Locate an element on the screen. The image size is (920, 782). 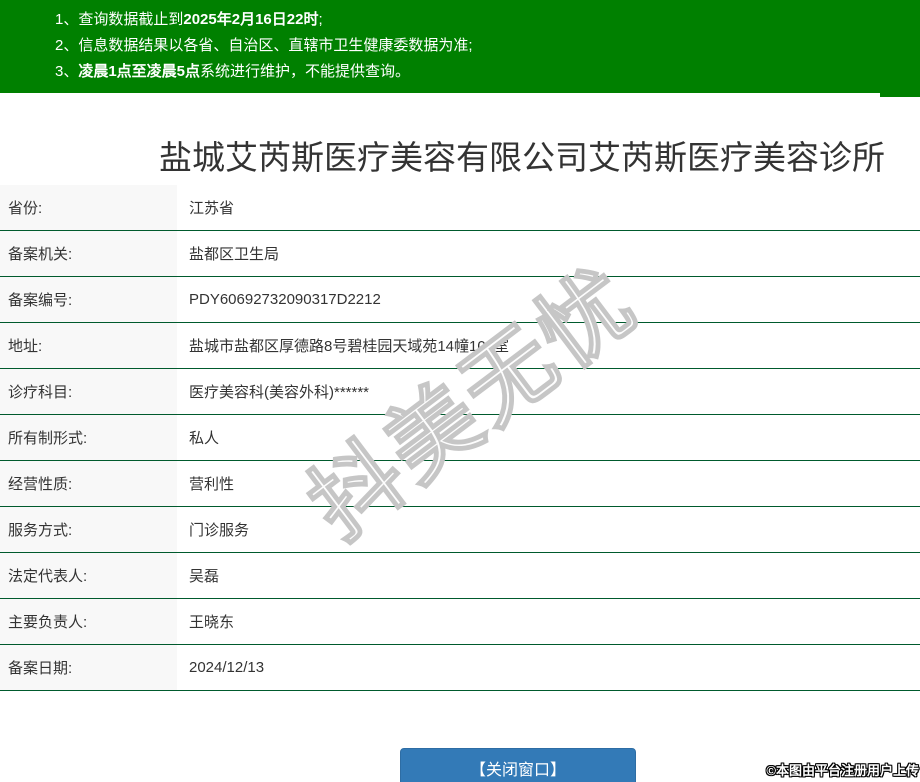
page-title: 盐城艾芮斯医疗美容有限公司艾芮斯医疗美容诊所 is located at coordinates (522, 157).